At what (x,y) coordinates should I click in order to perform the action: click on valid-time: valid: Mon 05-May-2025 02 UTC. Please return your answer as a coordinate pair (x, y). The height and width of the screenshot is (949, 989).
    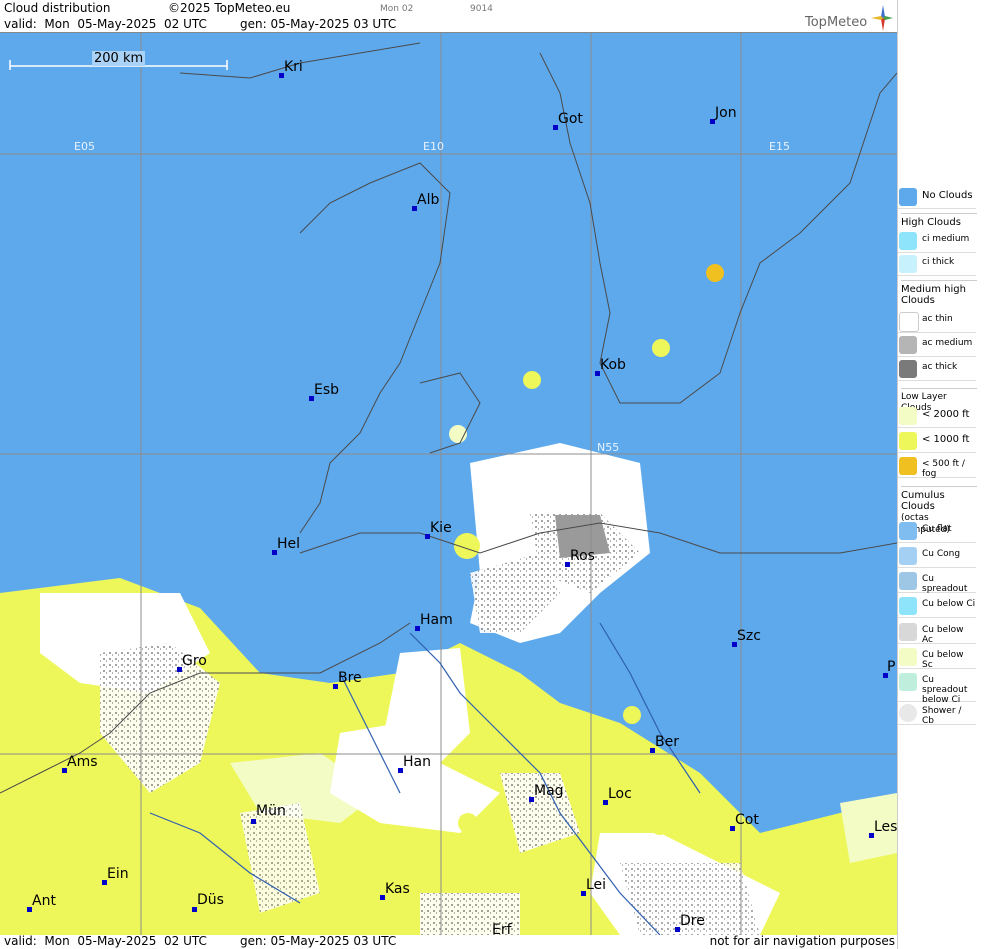
    Looking at the image, I should click on (105, 24).